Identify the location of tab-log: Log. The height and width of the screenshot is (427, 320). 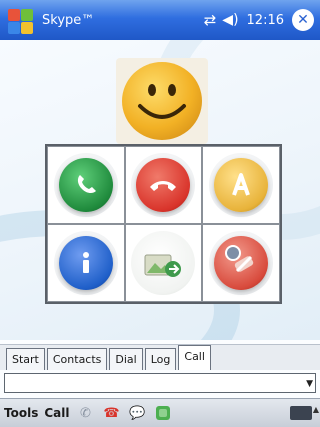
(160, 359).